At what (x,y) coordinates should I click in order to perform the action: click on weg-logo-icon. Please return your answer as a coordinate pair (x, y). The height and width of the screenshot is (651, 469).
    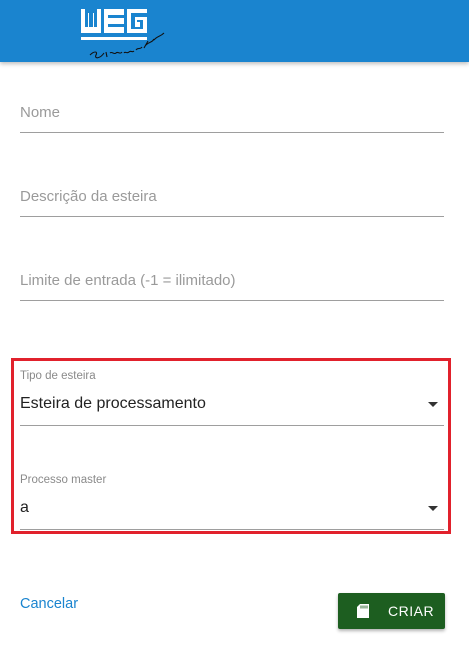
    Looking at the image, I should click on (123, 34).